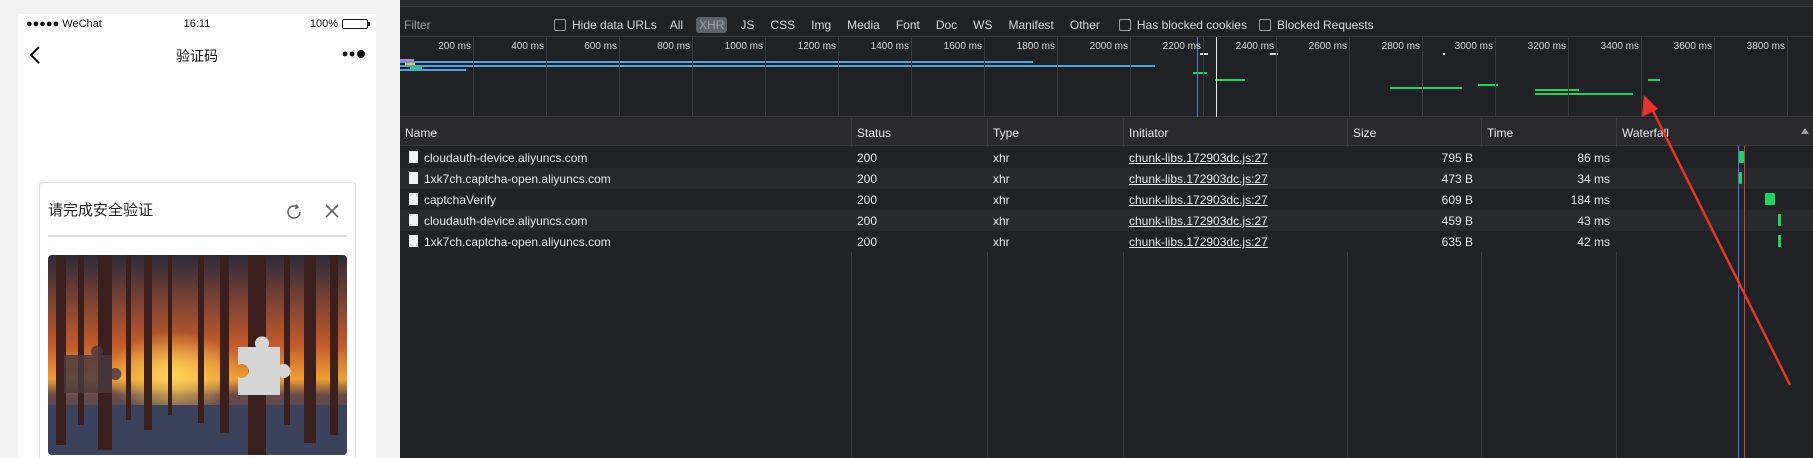  I want to click on phone-status-bar: ●●●●● WeChat 16:11 100%, so click(197, 26).